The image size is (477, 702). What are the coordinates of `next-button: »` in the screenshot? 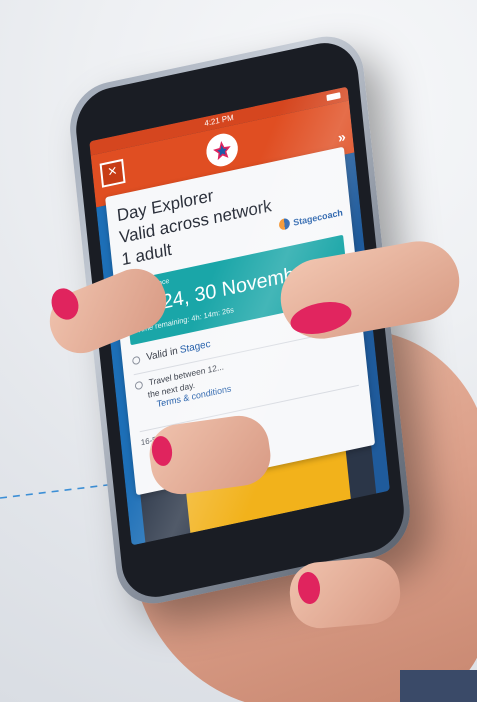 It's located at (340, 137).